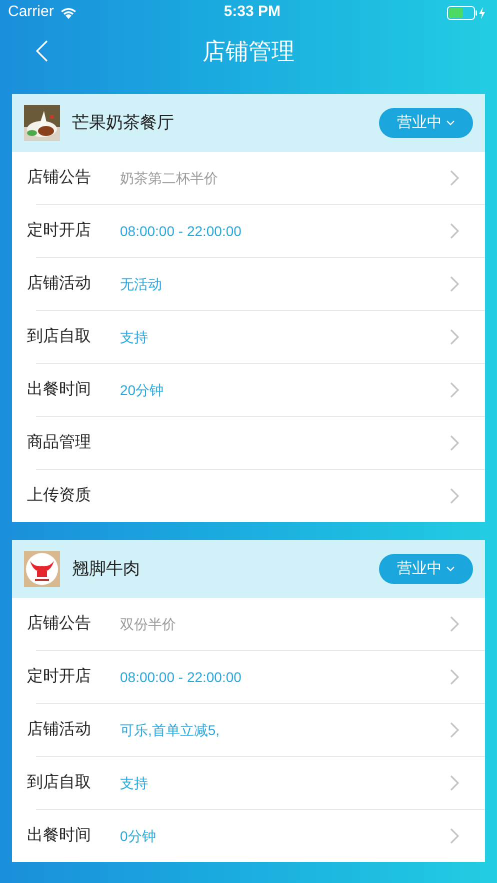 This screenshot has width=497, height=883. What do you see at coordinates (148, 624) in the screenshot?
I see `row-value: 双份半价` at bounding box center [148, 624].